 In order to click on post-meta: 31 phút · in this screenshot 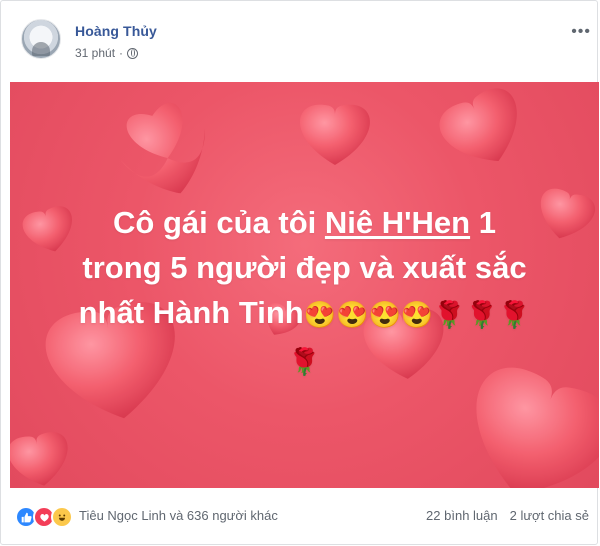, I will do `click(107, 53)`.